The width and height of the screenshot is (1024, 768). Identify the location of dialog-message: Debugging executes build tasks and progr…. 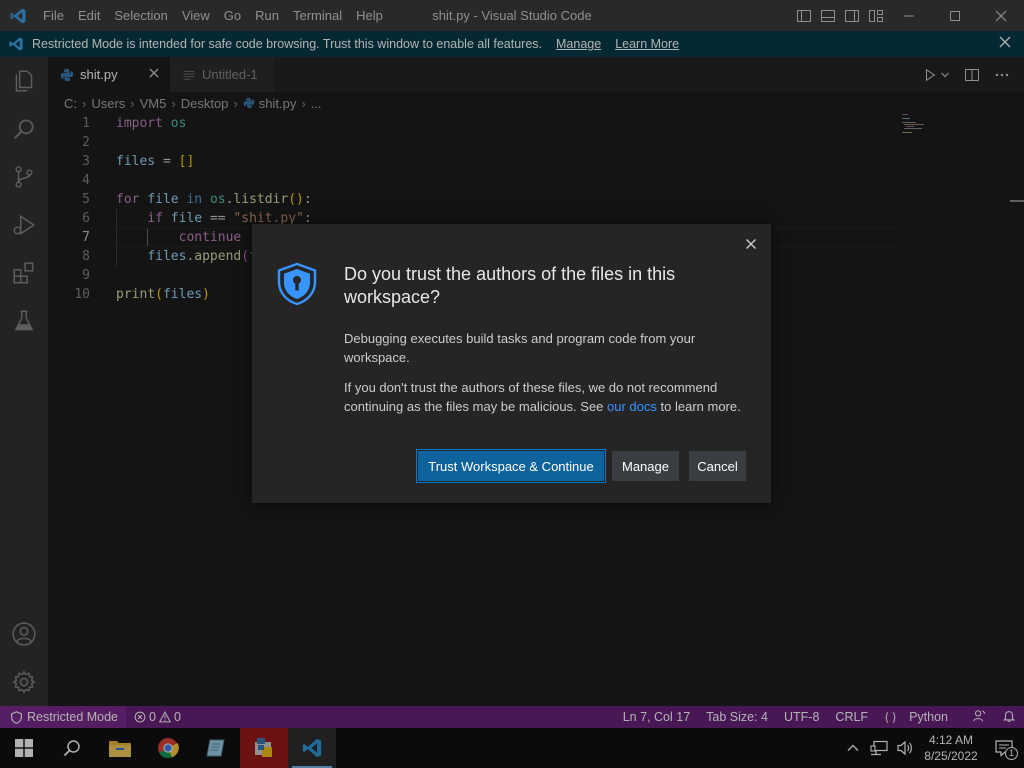
(520, 348).